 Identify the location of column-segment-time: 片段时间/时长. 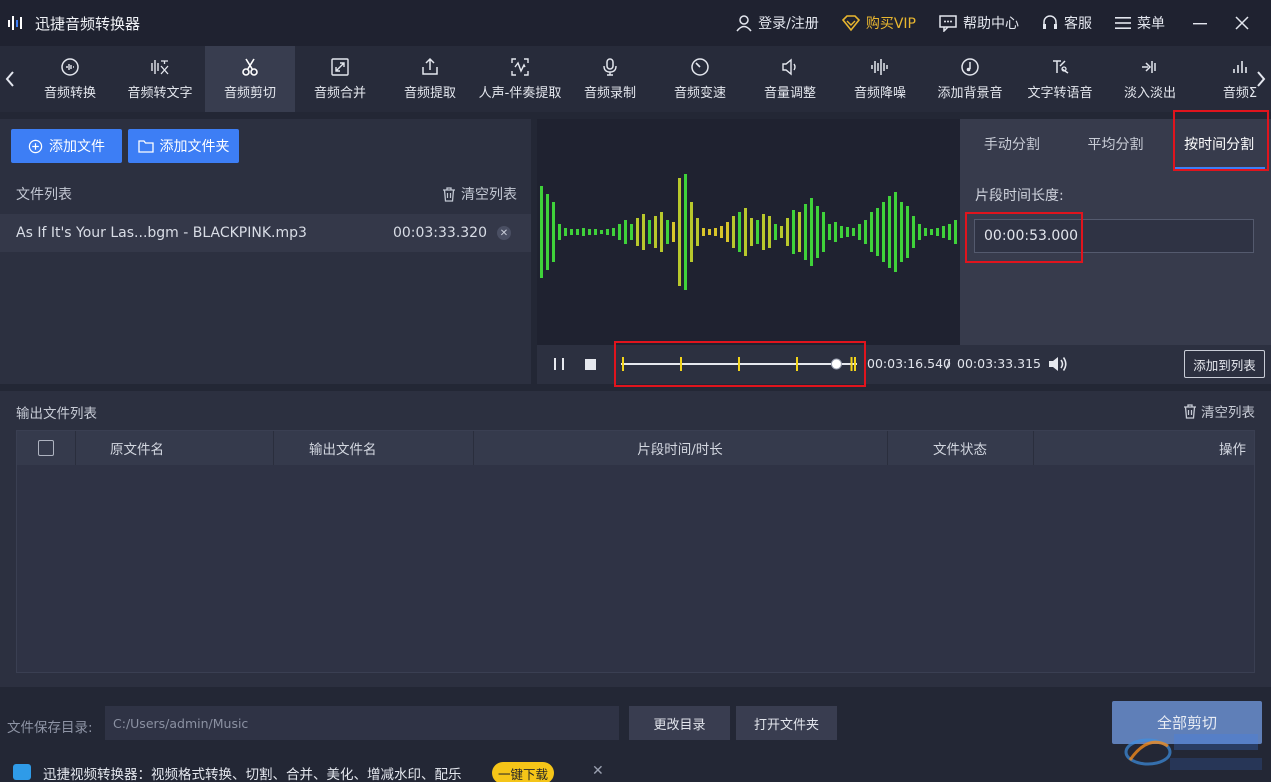
(680, 450).